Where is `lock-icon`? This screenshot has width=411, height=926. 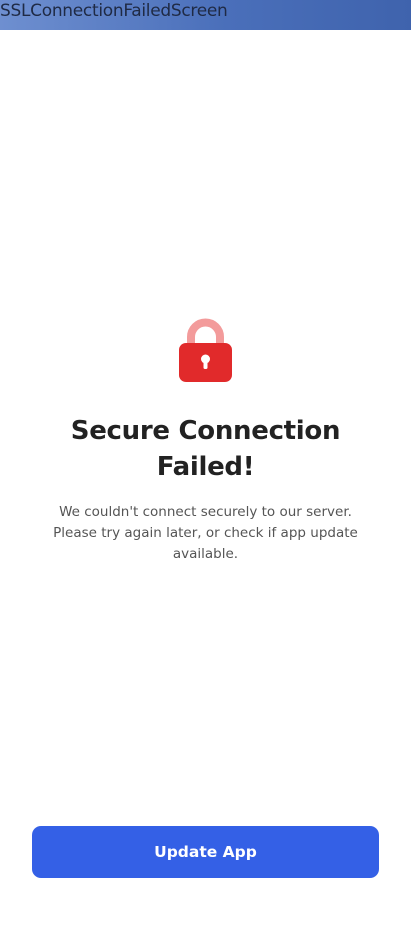
lock-icon is located at coordinates (205, 350).